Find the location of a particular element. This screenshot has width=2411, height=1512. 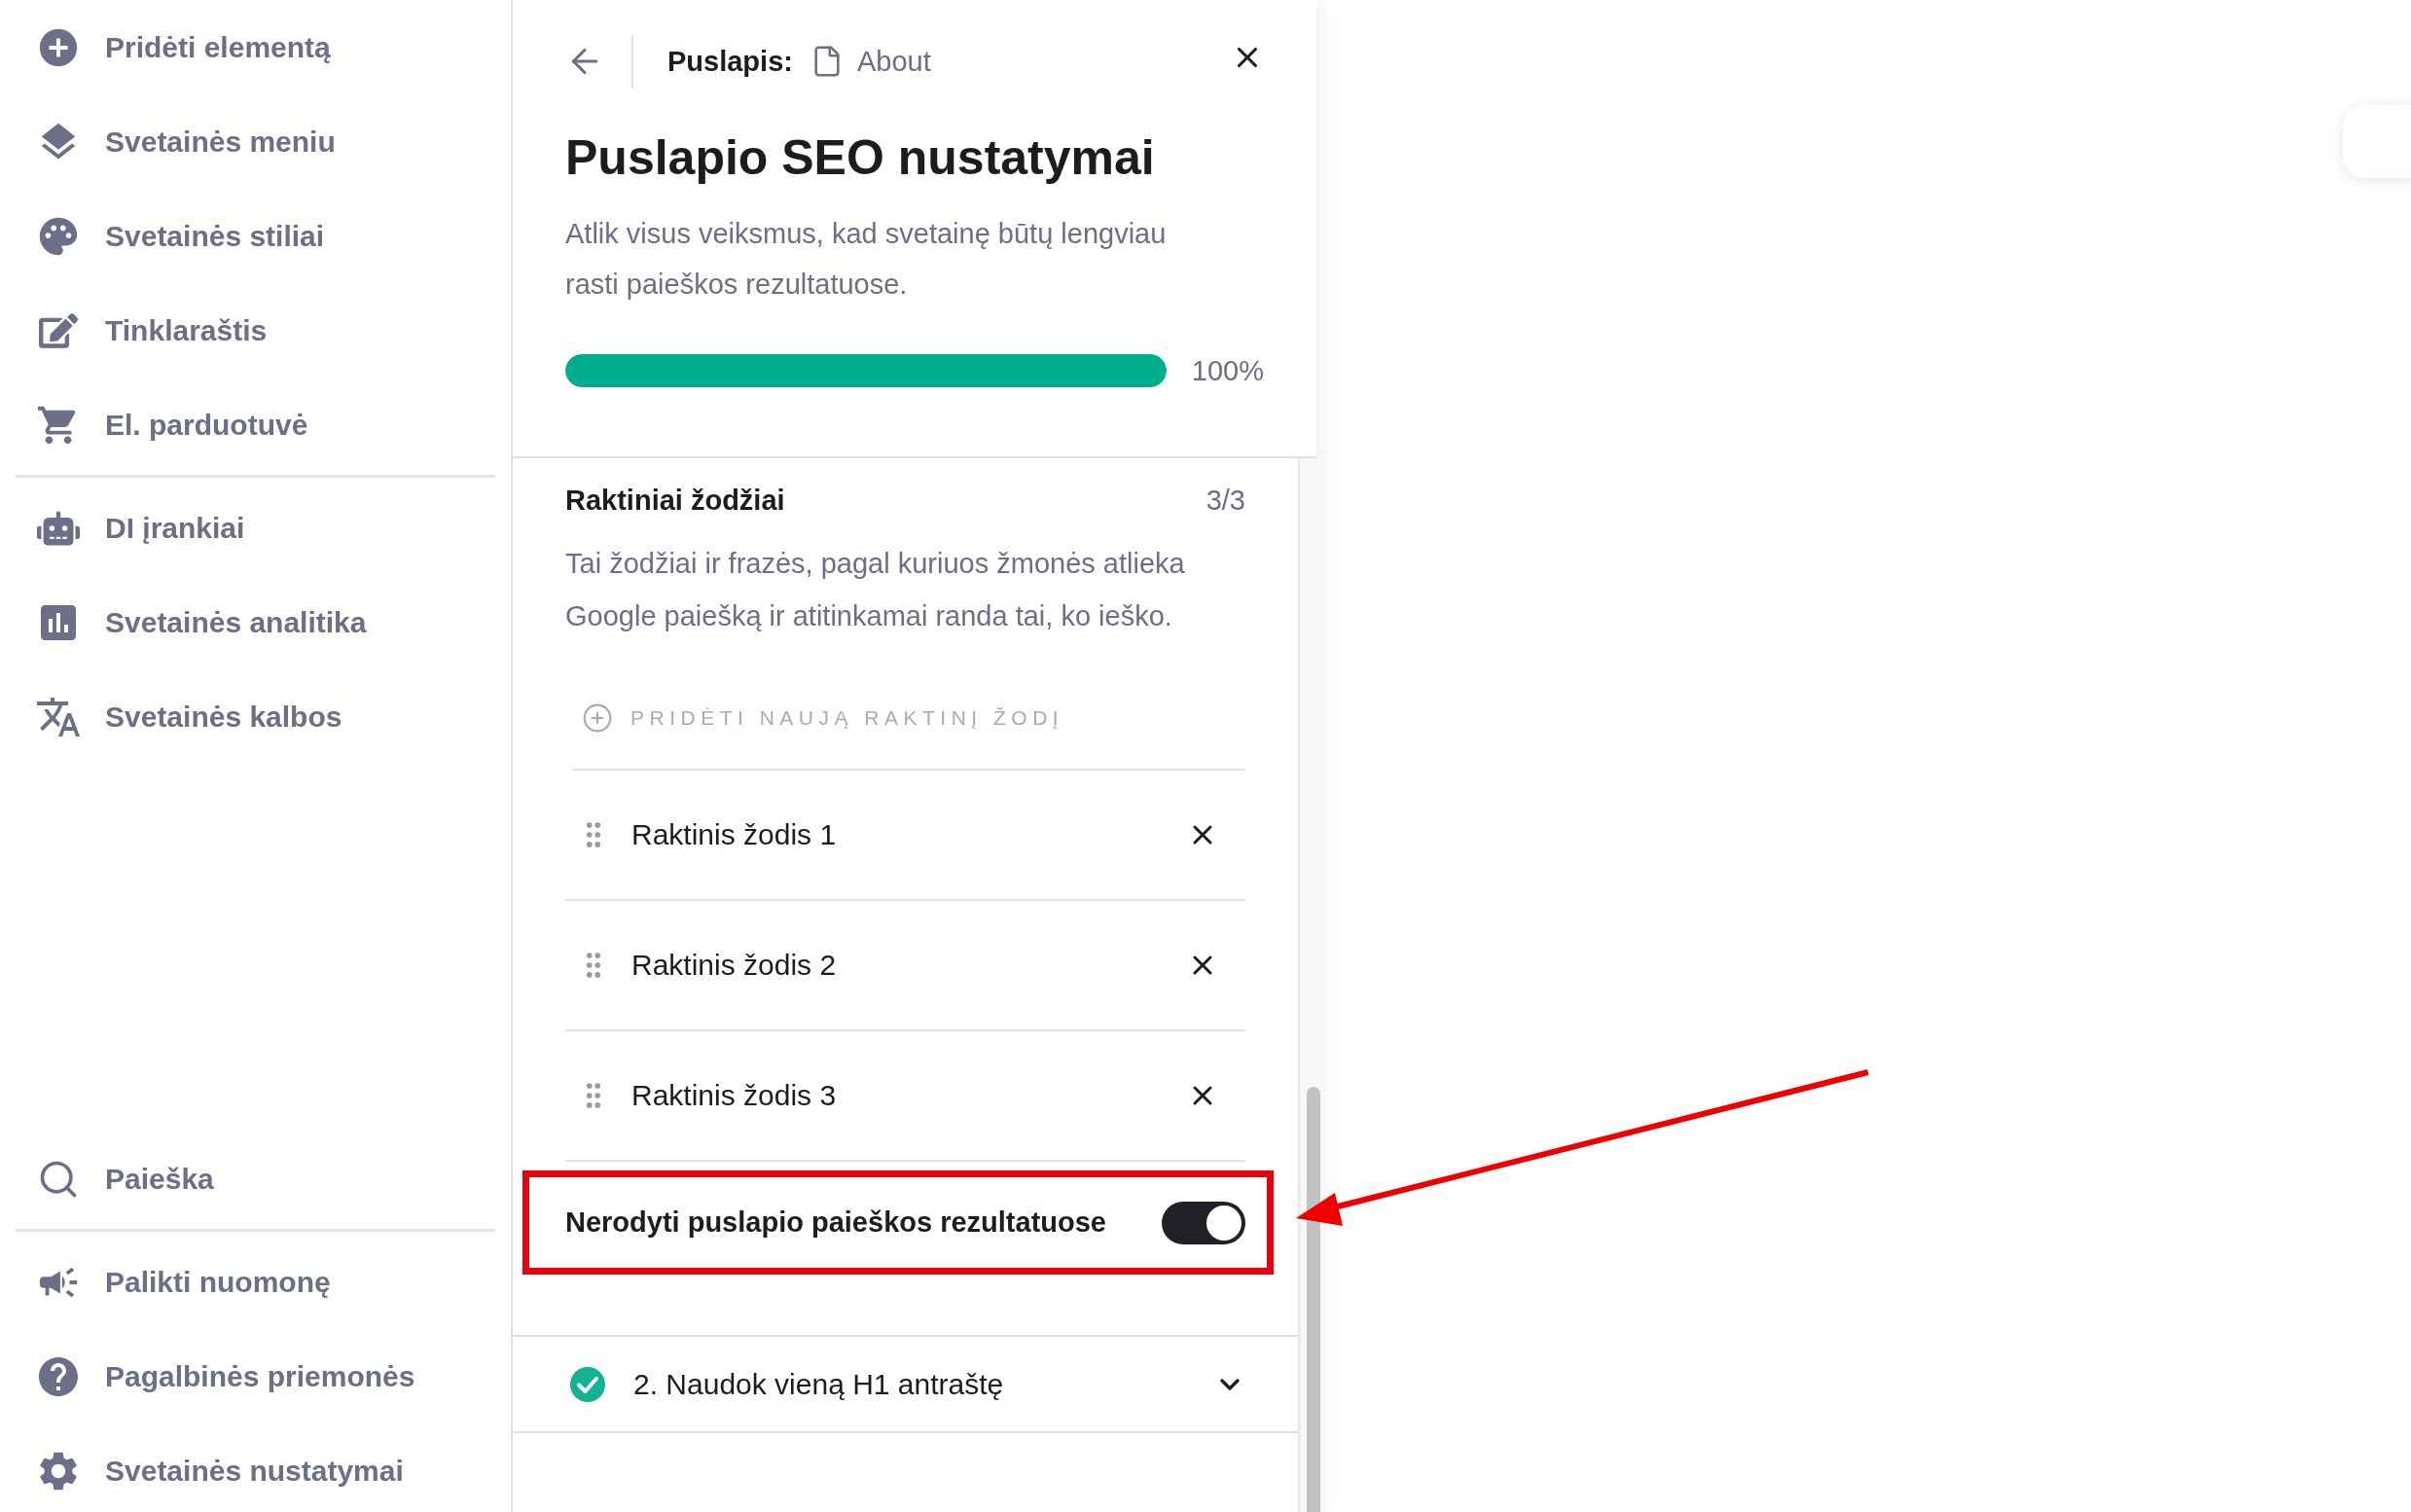

sidebar-item: Svetainės stiliai is located at coordinates (255, 236).